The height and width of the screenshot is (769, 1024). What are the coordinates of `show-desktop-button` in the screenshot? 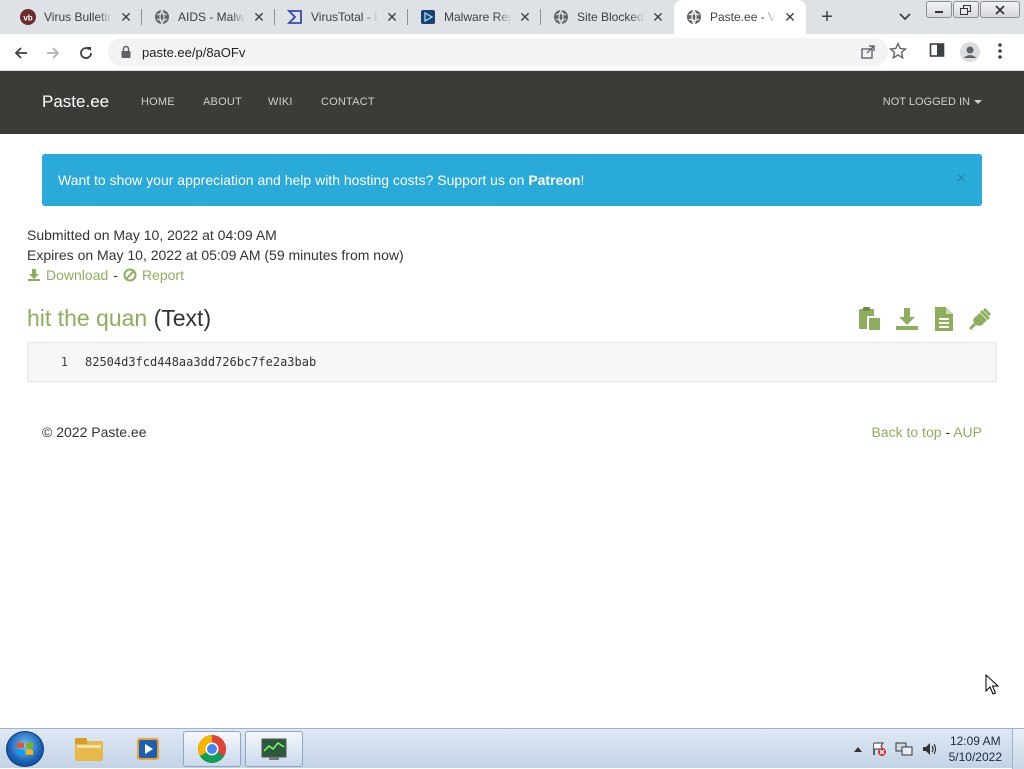 It's located at (1018, 749).